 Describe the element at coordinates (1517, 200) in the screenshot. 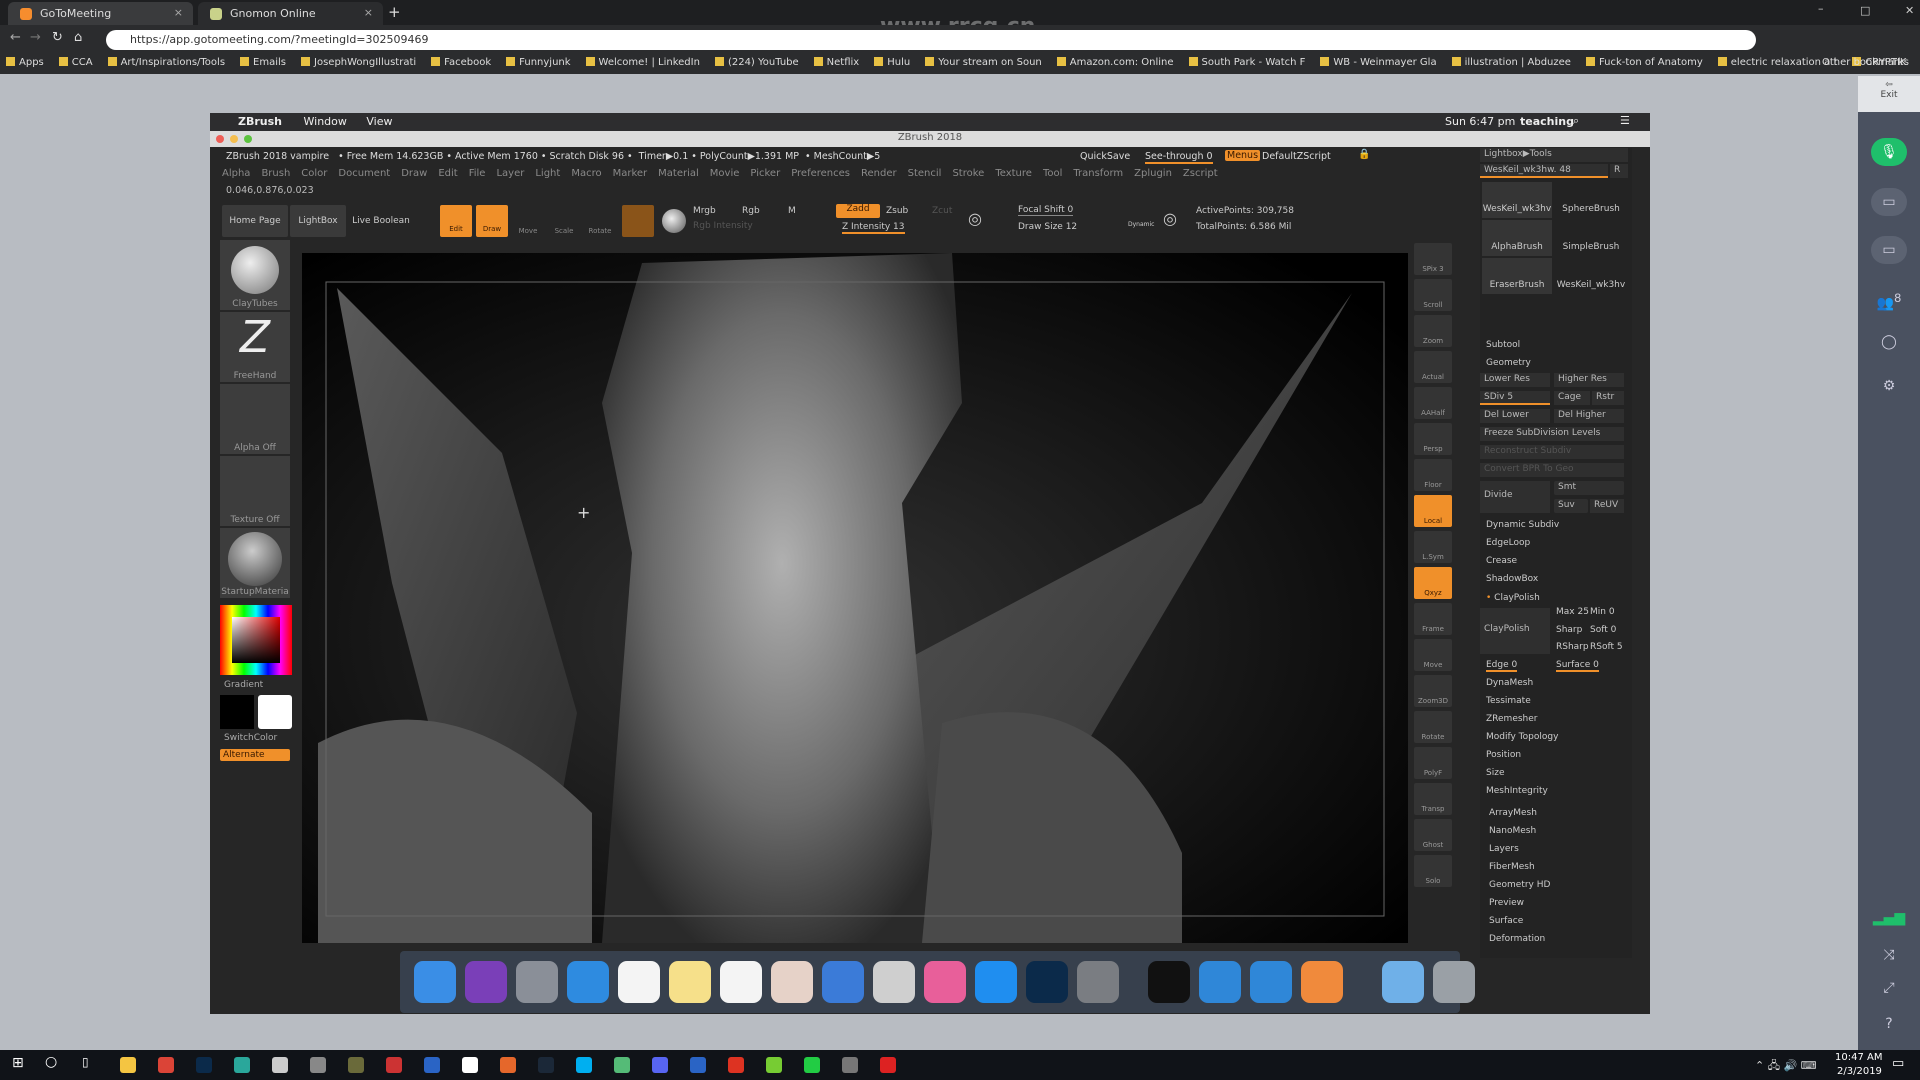

I see `tool-thumbnail: WesKeil_wk3hv` at that location.